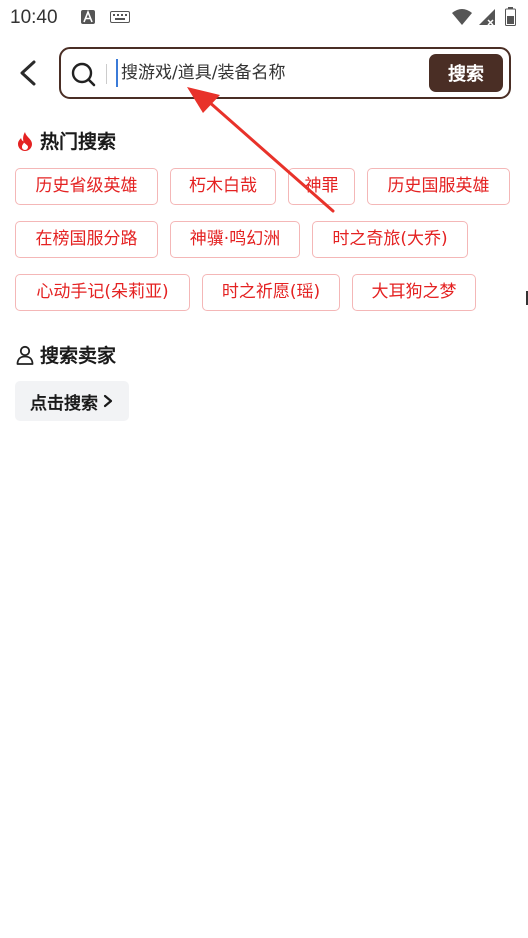 The height and width of the screenshot is (938, 528). Describe the element at coordinates (86, 186) in the screenshot. I see `hot-search-tag: 历史省级英雄` at that location.